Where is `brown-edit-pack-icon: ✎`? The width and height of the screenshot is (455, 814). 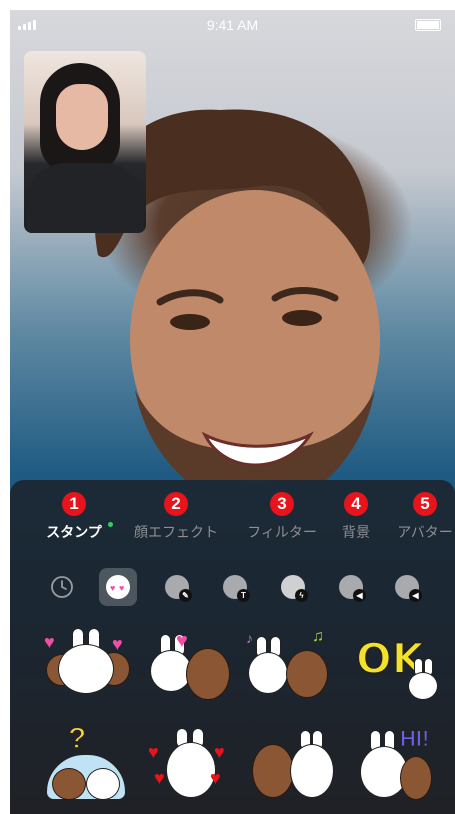 brown-edit-pack-icon: ✎ is located at coordinates (178, 588).